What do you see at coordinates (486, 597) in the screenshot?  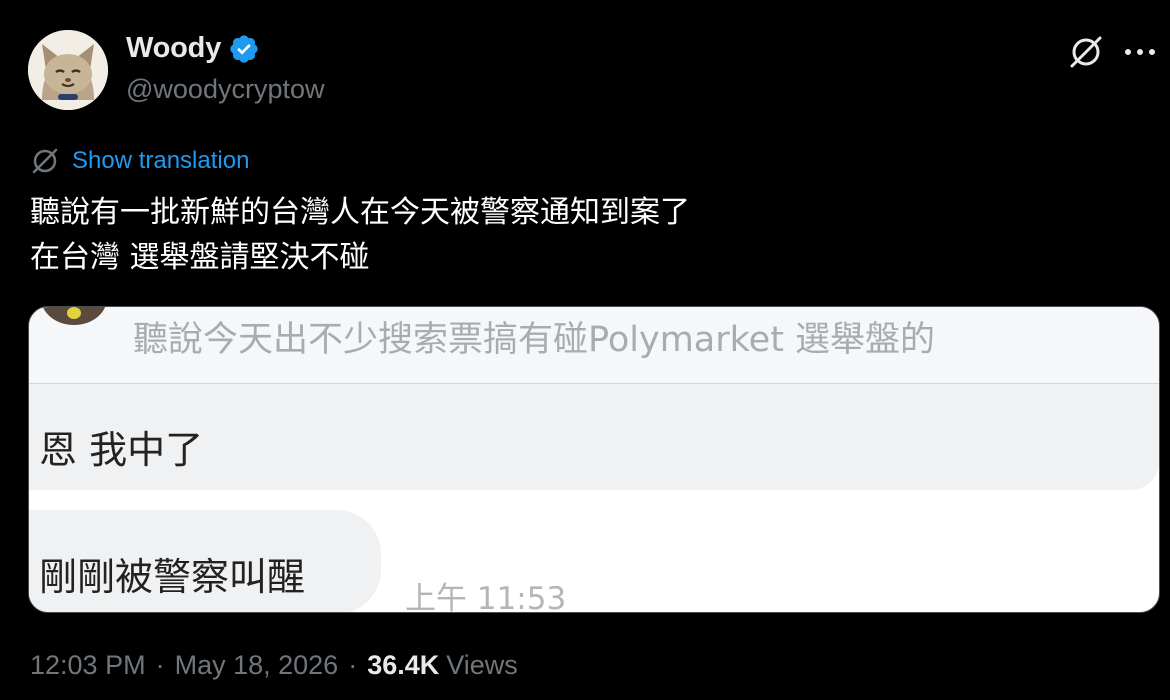 I see `chat-timestamp: 上午 11:53` at bounding box center [486, 597].